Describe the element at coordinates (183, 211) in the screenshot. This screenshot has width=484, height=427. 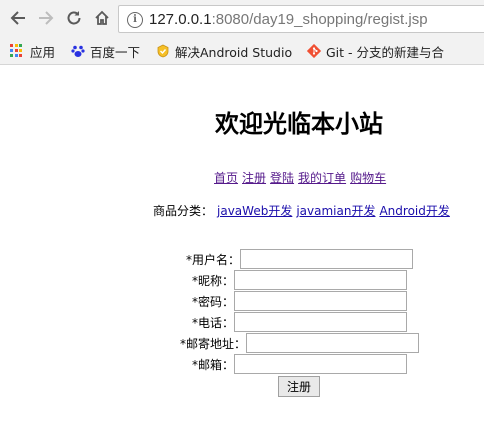
I see `category-label: 商品分类：` at that location.